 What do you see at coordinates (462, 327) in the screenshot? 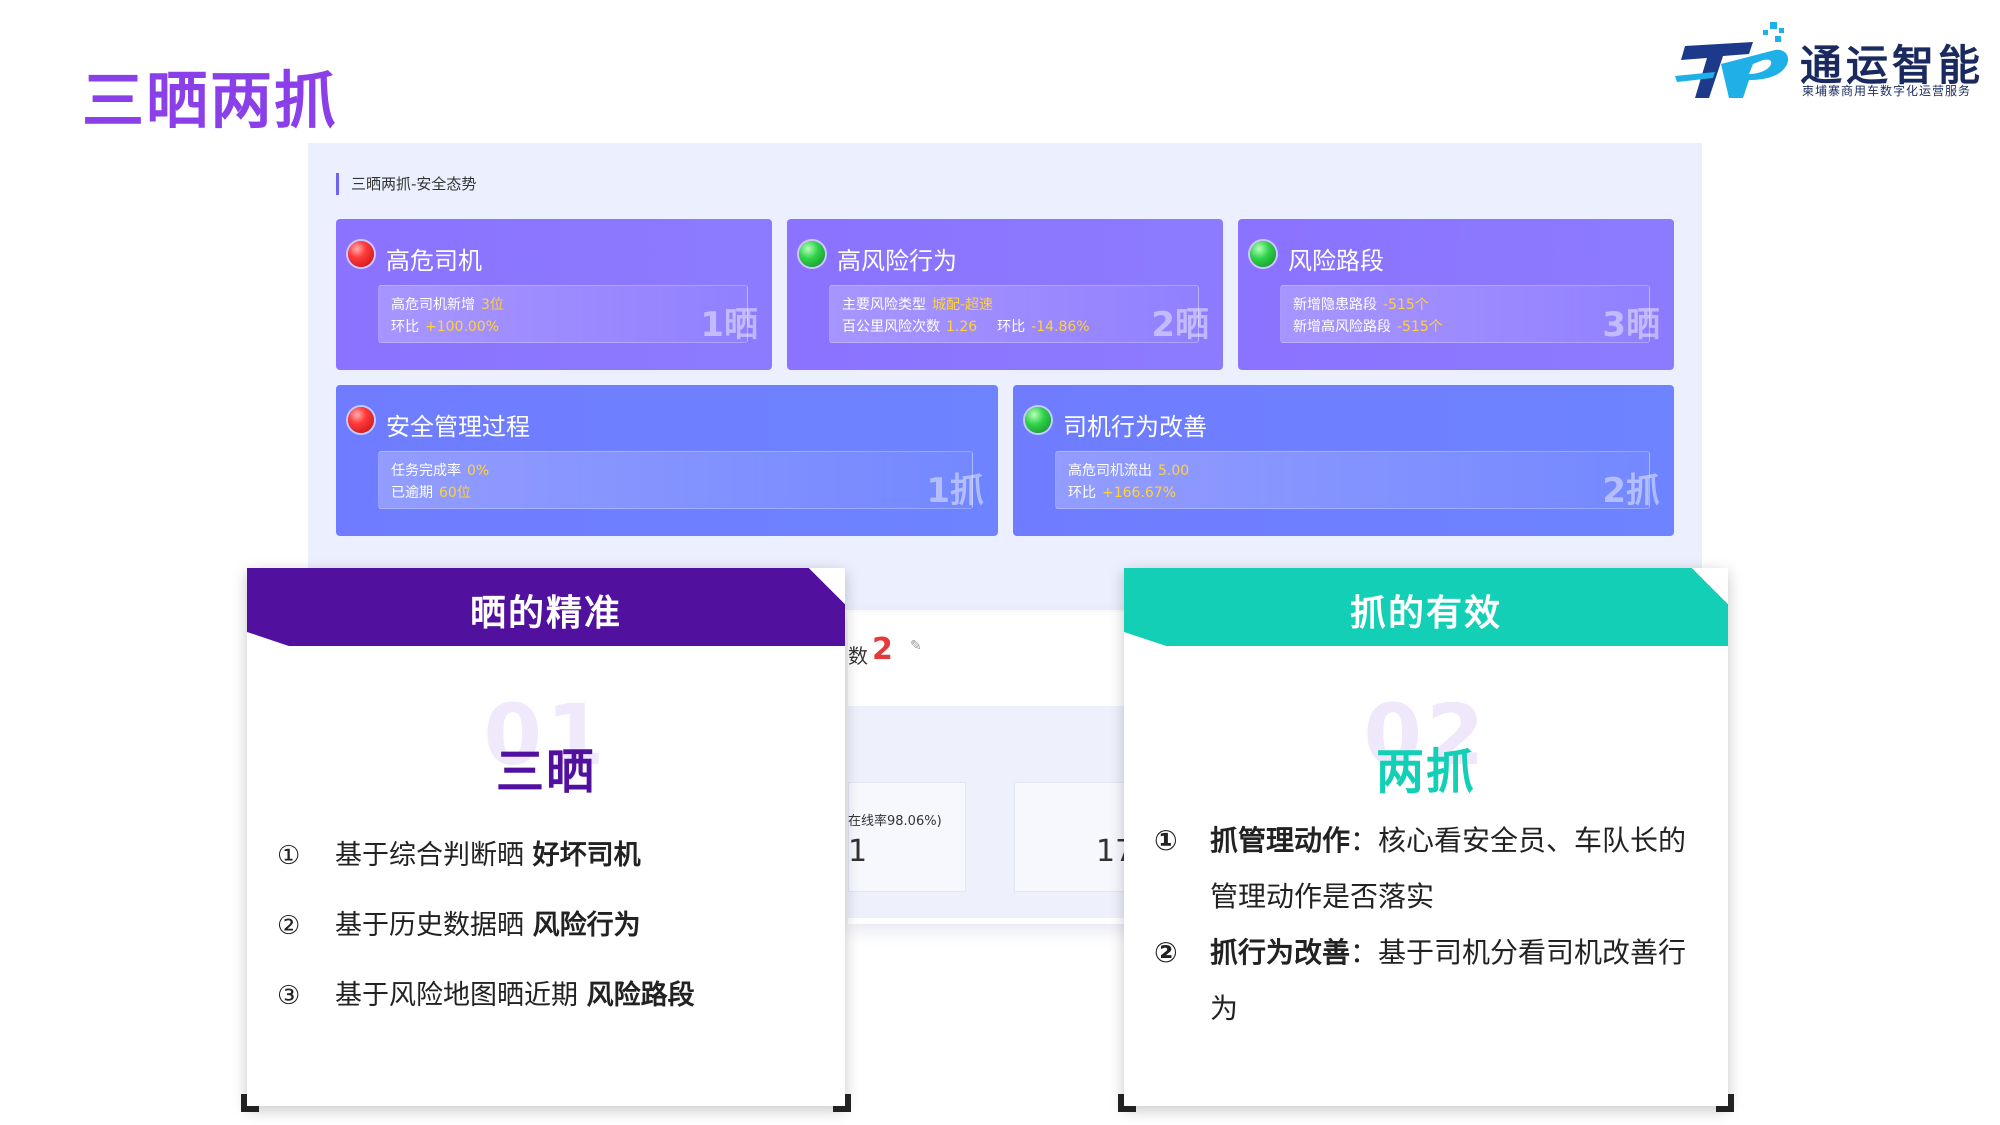
I see `metric-value: +100.00%` at bounding box center [462, 327].